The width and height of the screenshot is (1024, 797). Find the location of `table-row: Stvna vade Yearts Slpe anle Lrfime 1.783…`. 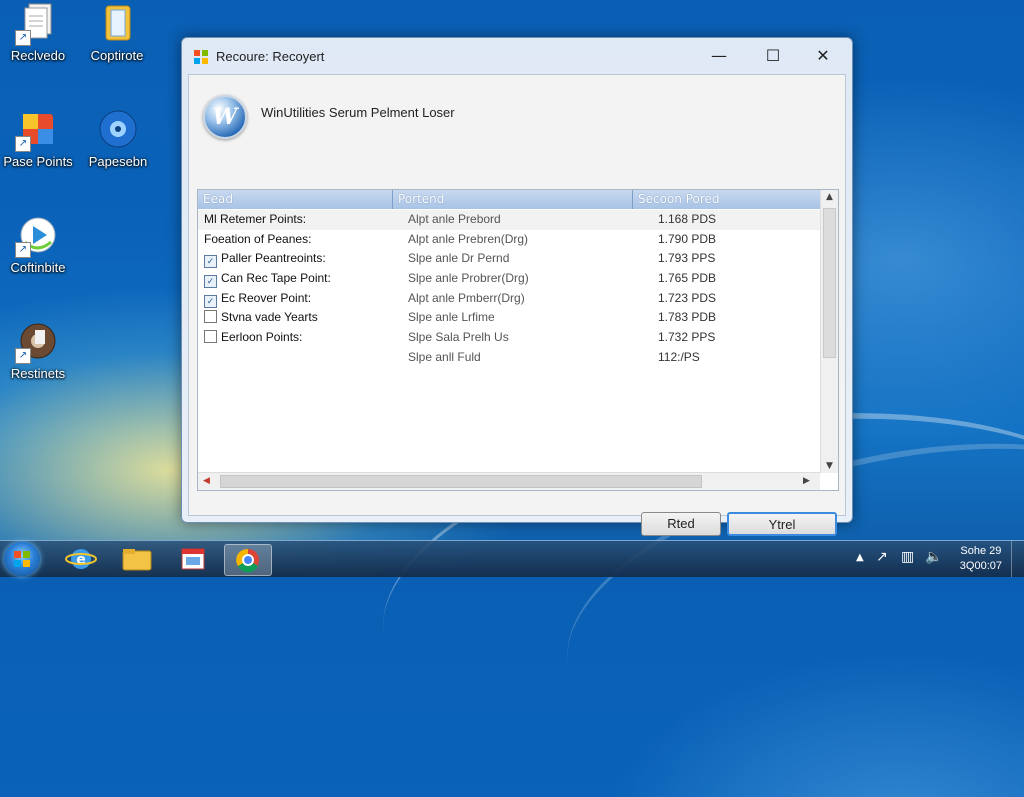

table-row: Stvna vade Yearts Slpe anle Lrfime 1.783… is located at coordinates (509, 318).